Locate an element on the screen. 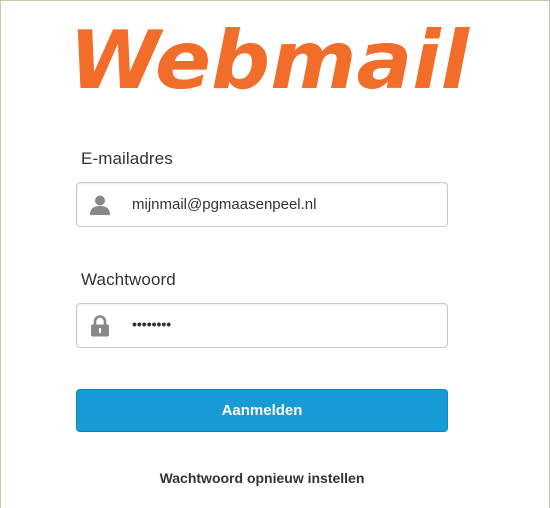  logo-text: Webmail is located at coordinates (270, 60).